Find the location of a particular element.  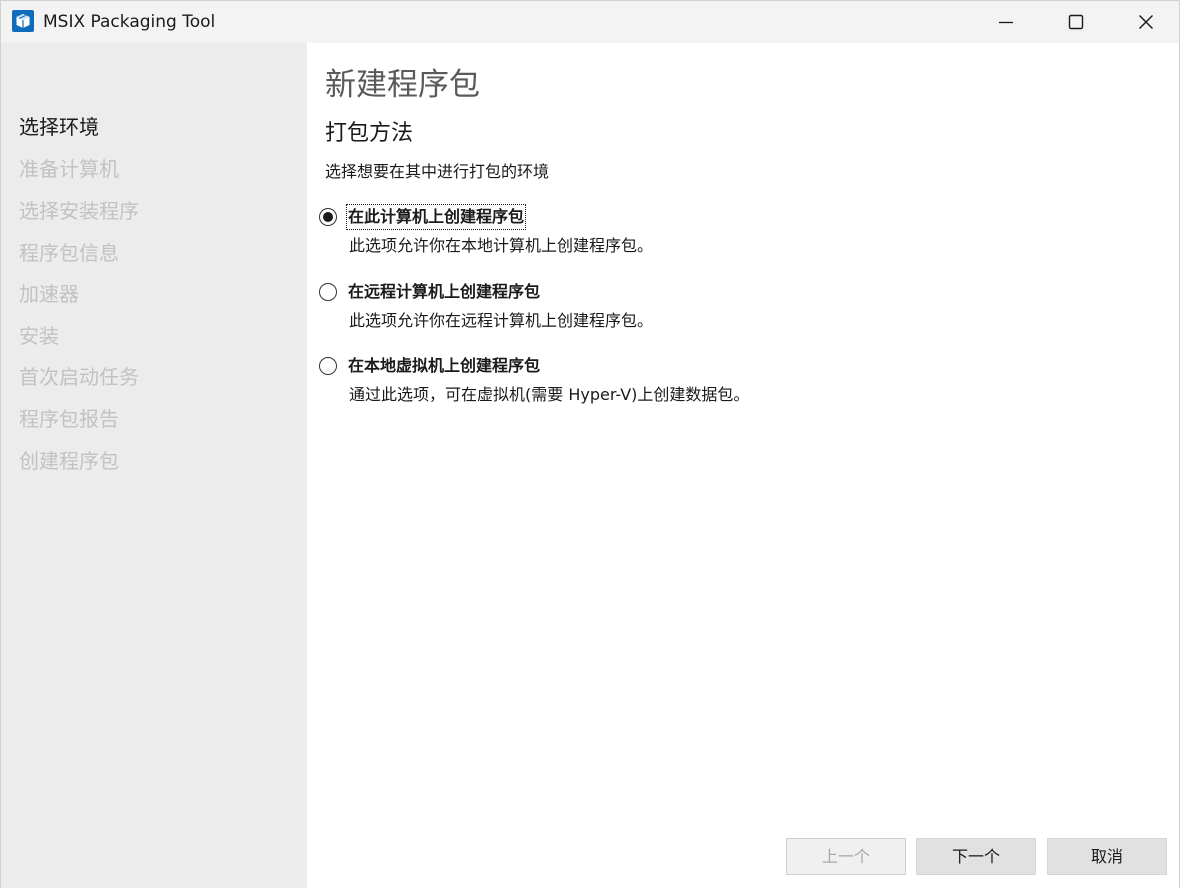

msix-box-icon is located at coordinates (23, 21).